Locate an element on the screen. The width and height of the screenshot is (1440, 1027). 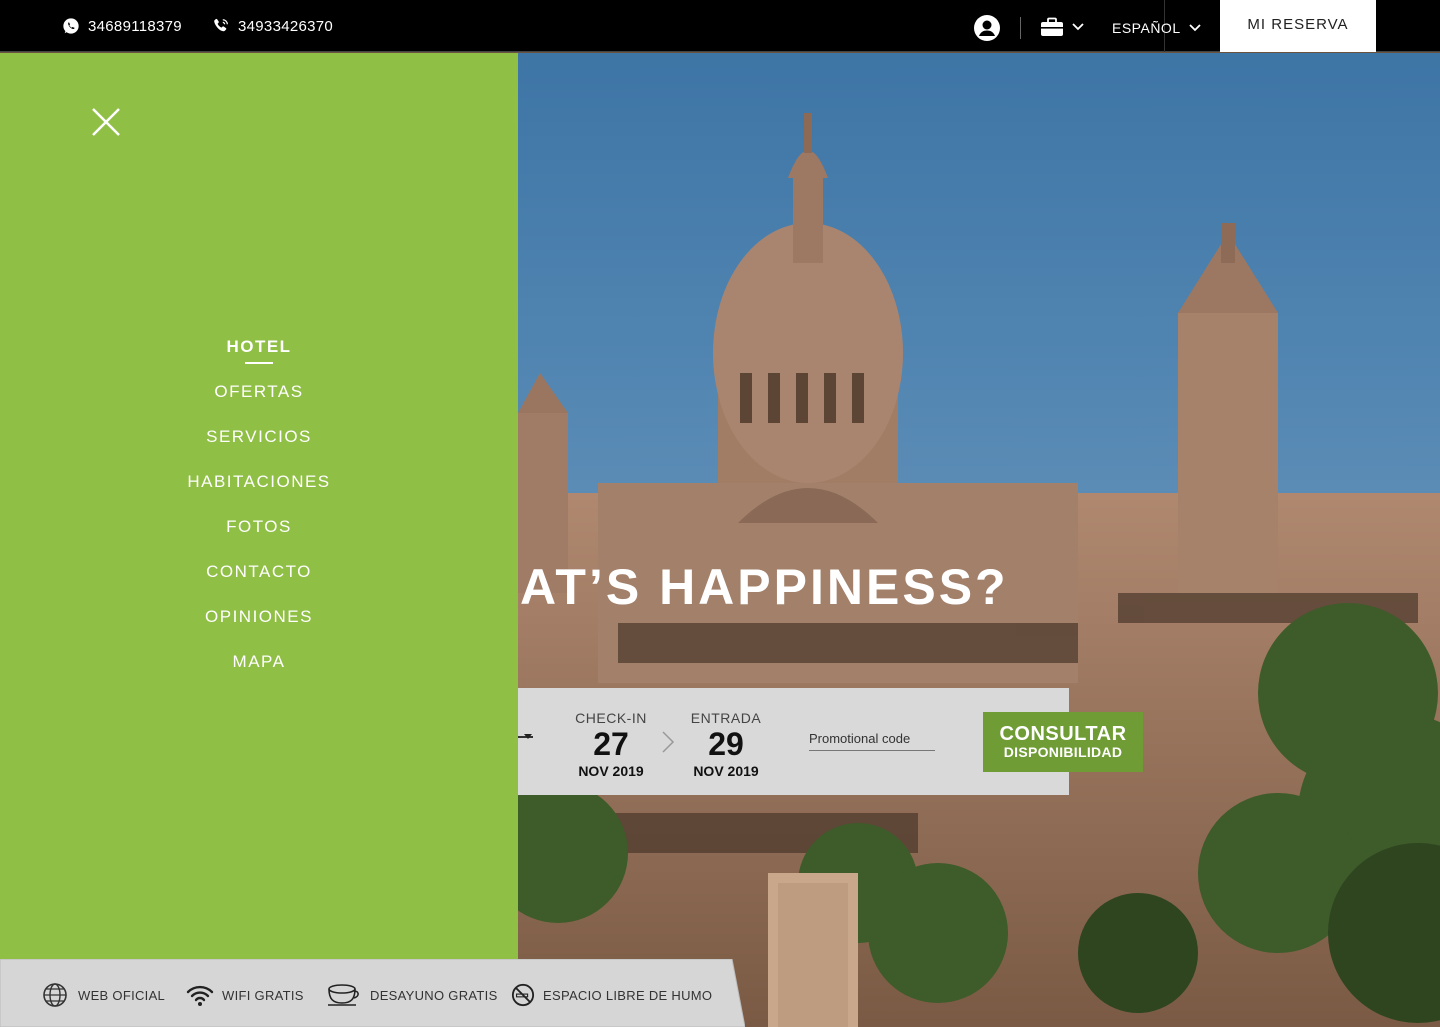
corporate-dropdown is located at coordinates (1062, 27).